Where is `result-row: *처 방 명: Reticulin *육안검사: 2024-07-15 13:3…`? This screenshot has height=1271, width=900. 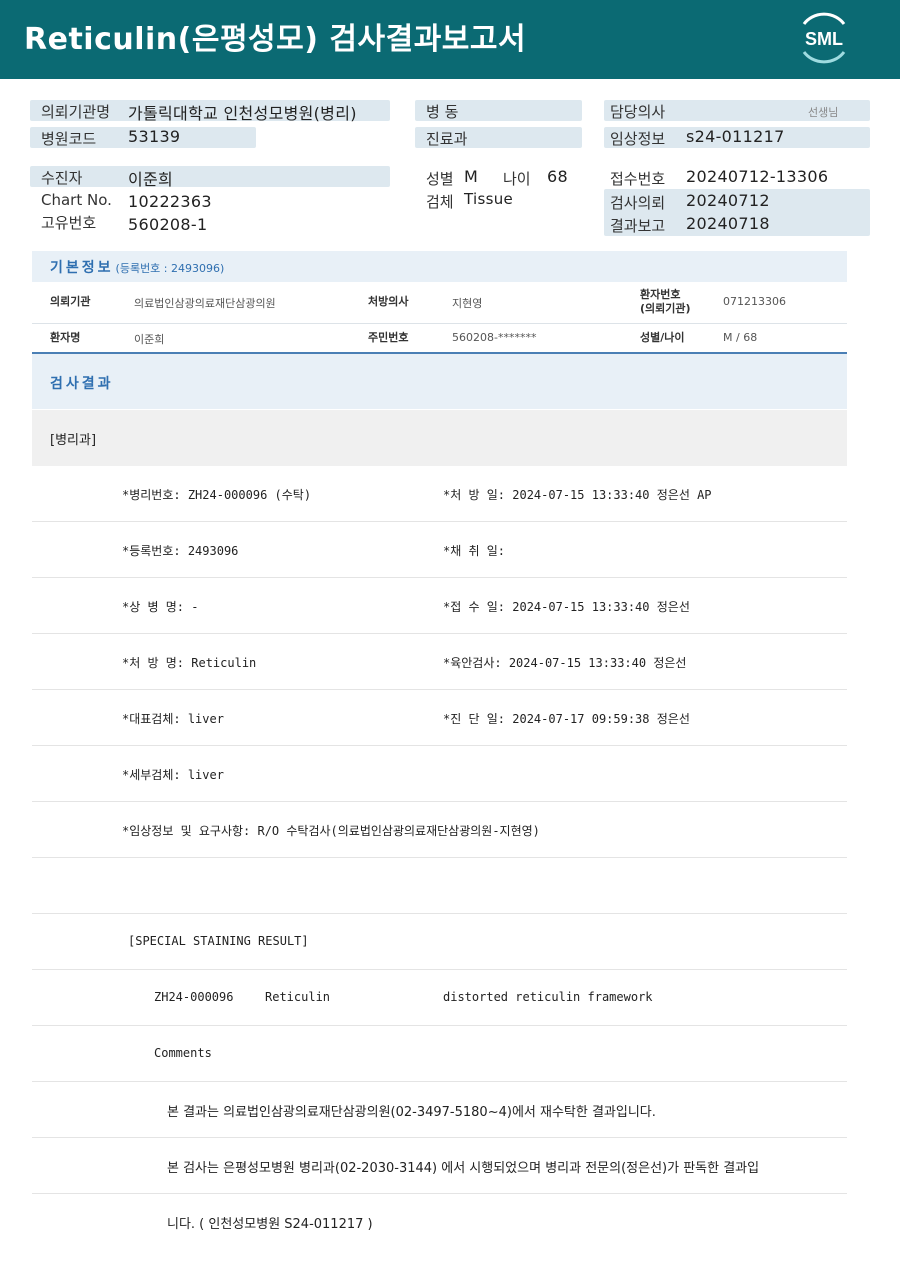
result-row: *처 방 명: Reticulin *육안검사: 2024-07-15 13:3… is located at coordinates (439, 662).